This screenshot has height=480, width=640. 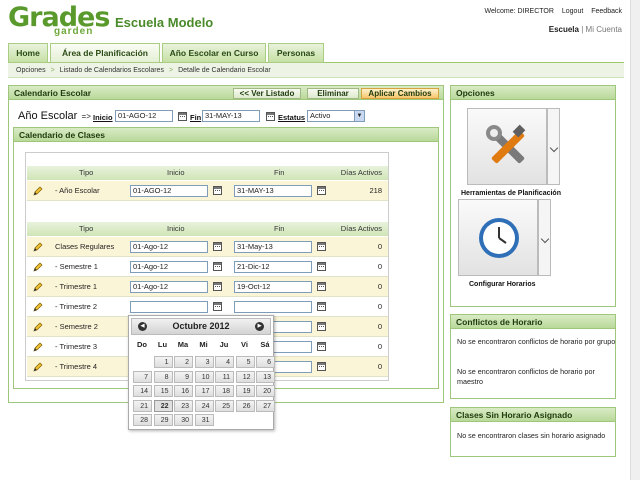 What do you see at coordinates (224, 376) in the screenshot?
I see `calendar-day: 11` at bounding box center [224, 376].